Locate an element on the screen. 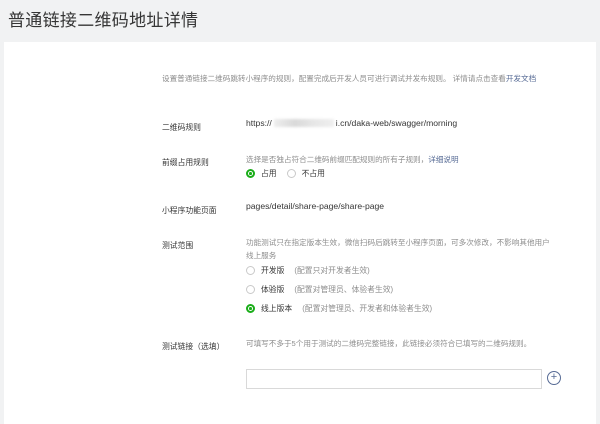 The height and width of the screenshot is (424, 600). test-link-input is located at coordinates (394, 379).